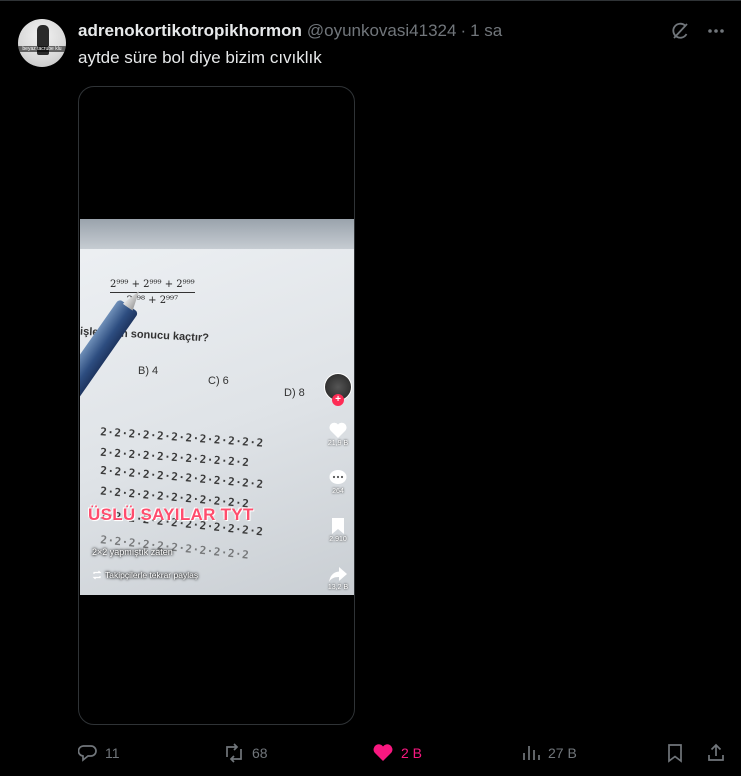  I want to click on tweet-actions: 11 68 2 B 27 B, so click(404, 753).